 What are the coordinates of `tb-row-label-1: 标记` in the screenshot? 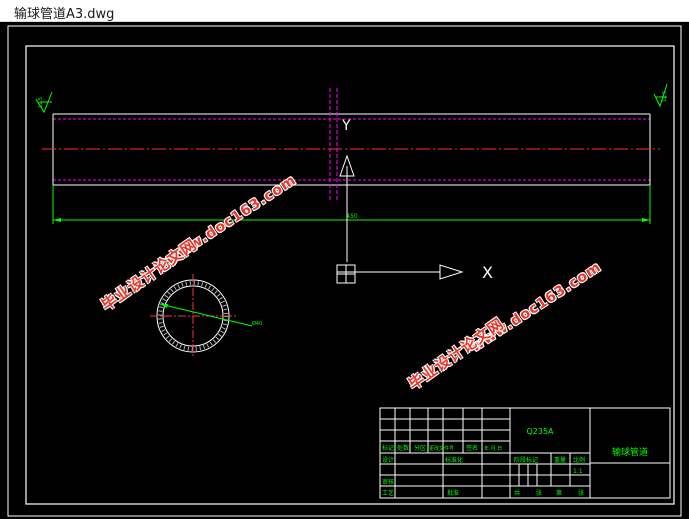 It's located at (388, 448).